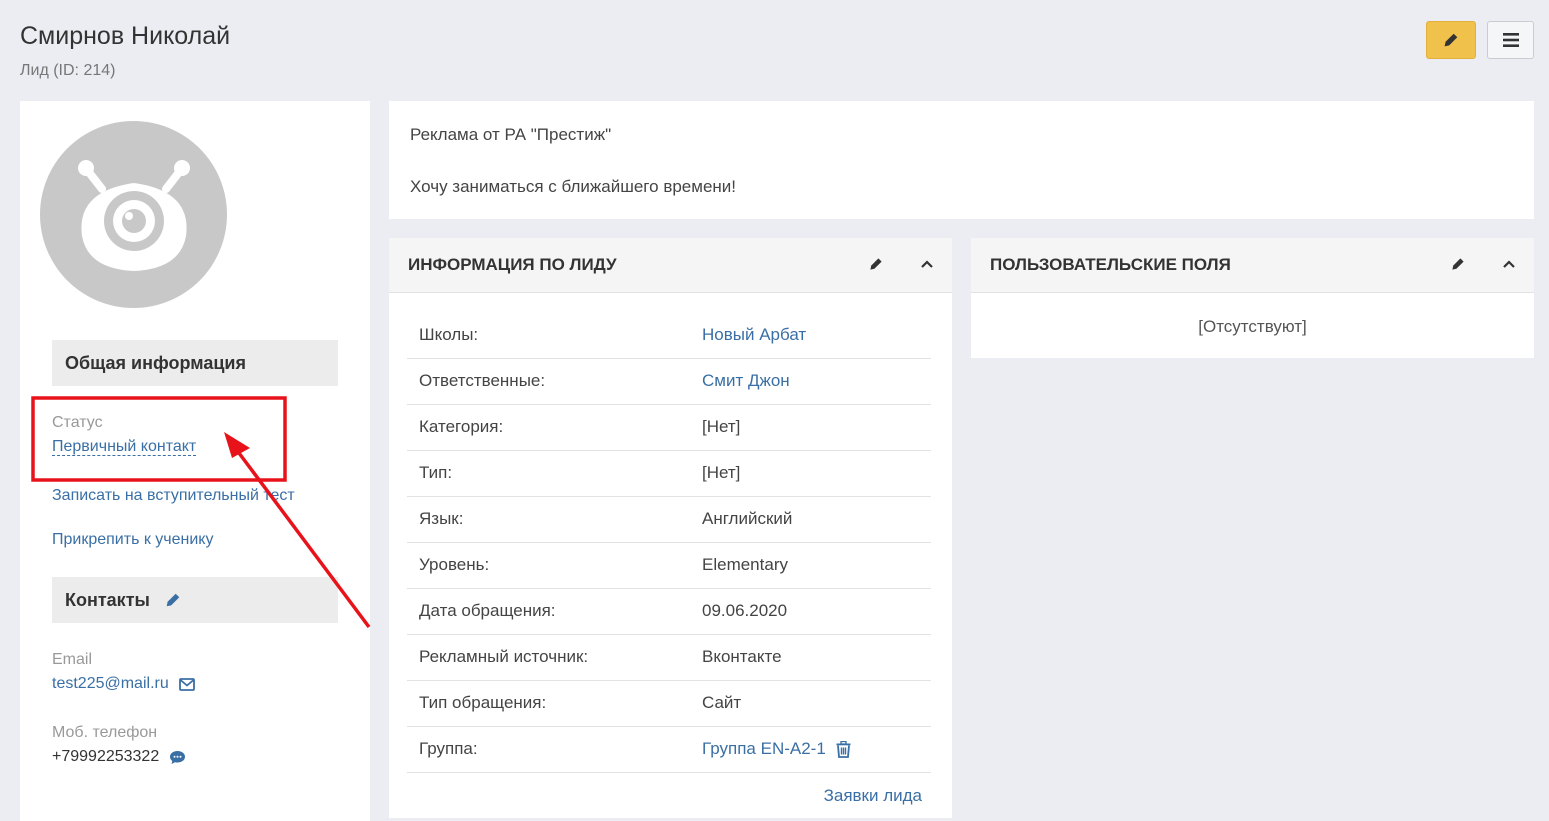  I want to click on status-link: Первичный контакт, so click(124, 447).